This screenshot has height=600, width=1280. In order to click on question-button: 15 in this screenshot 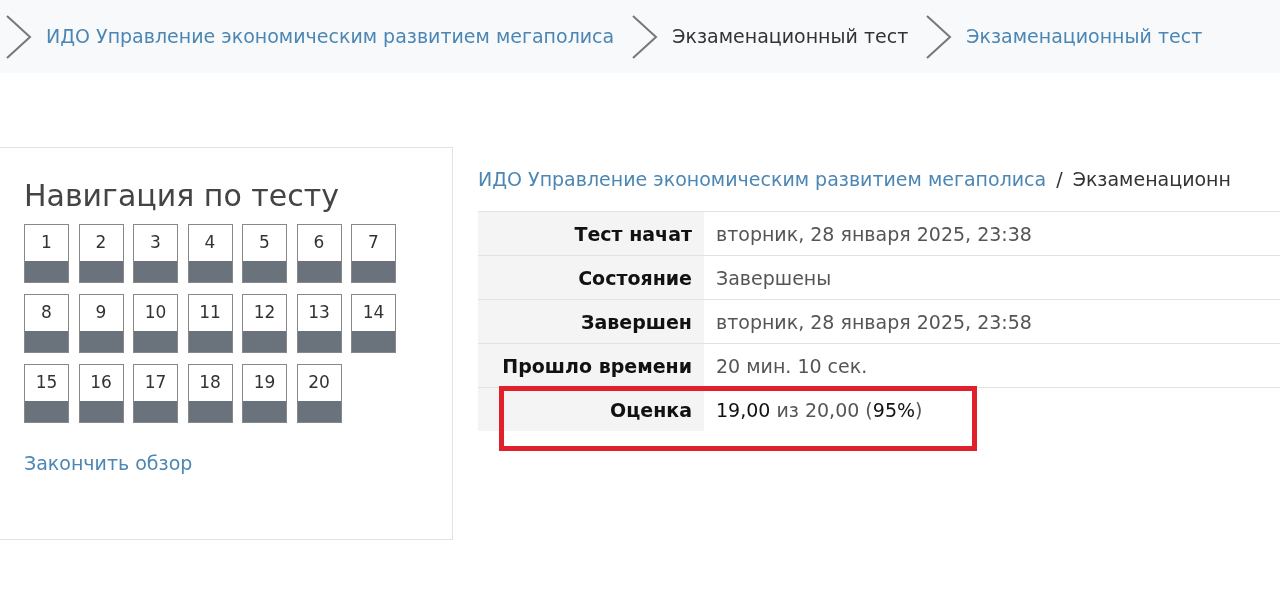, I will do `click(46, 393)`.